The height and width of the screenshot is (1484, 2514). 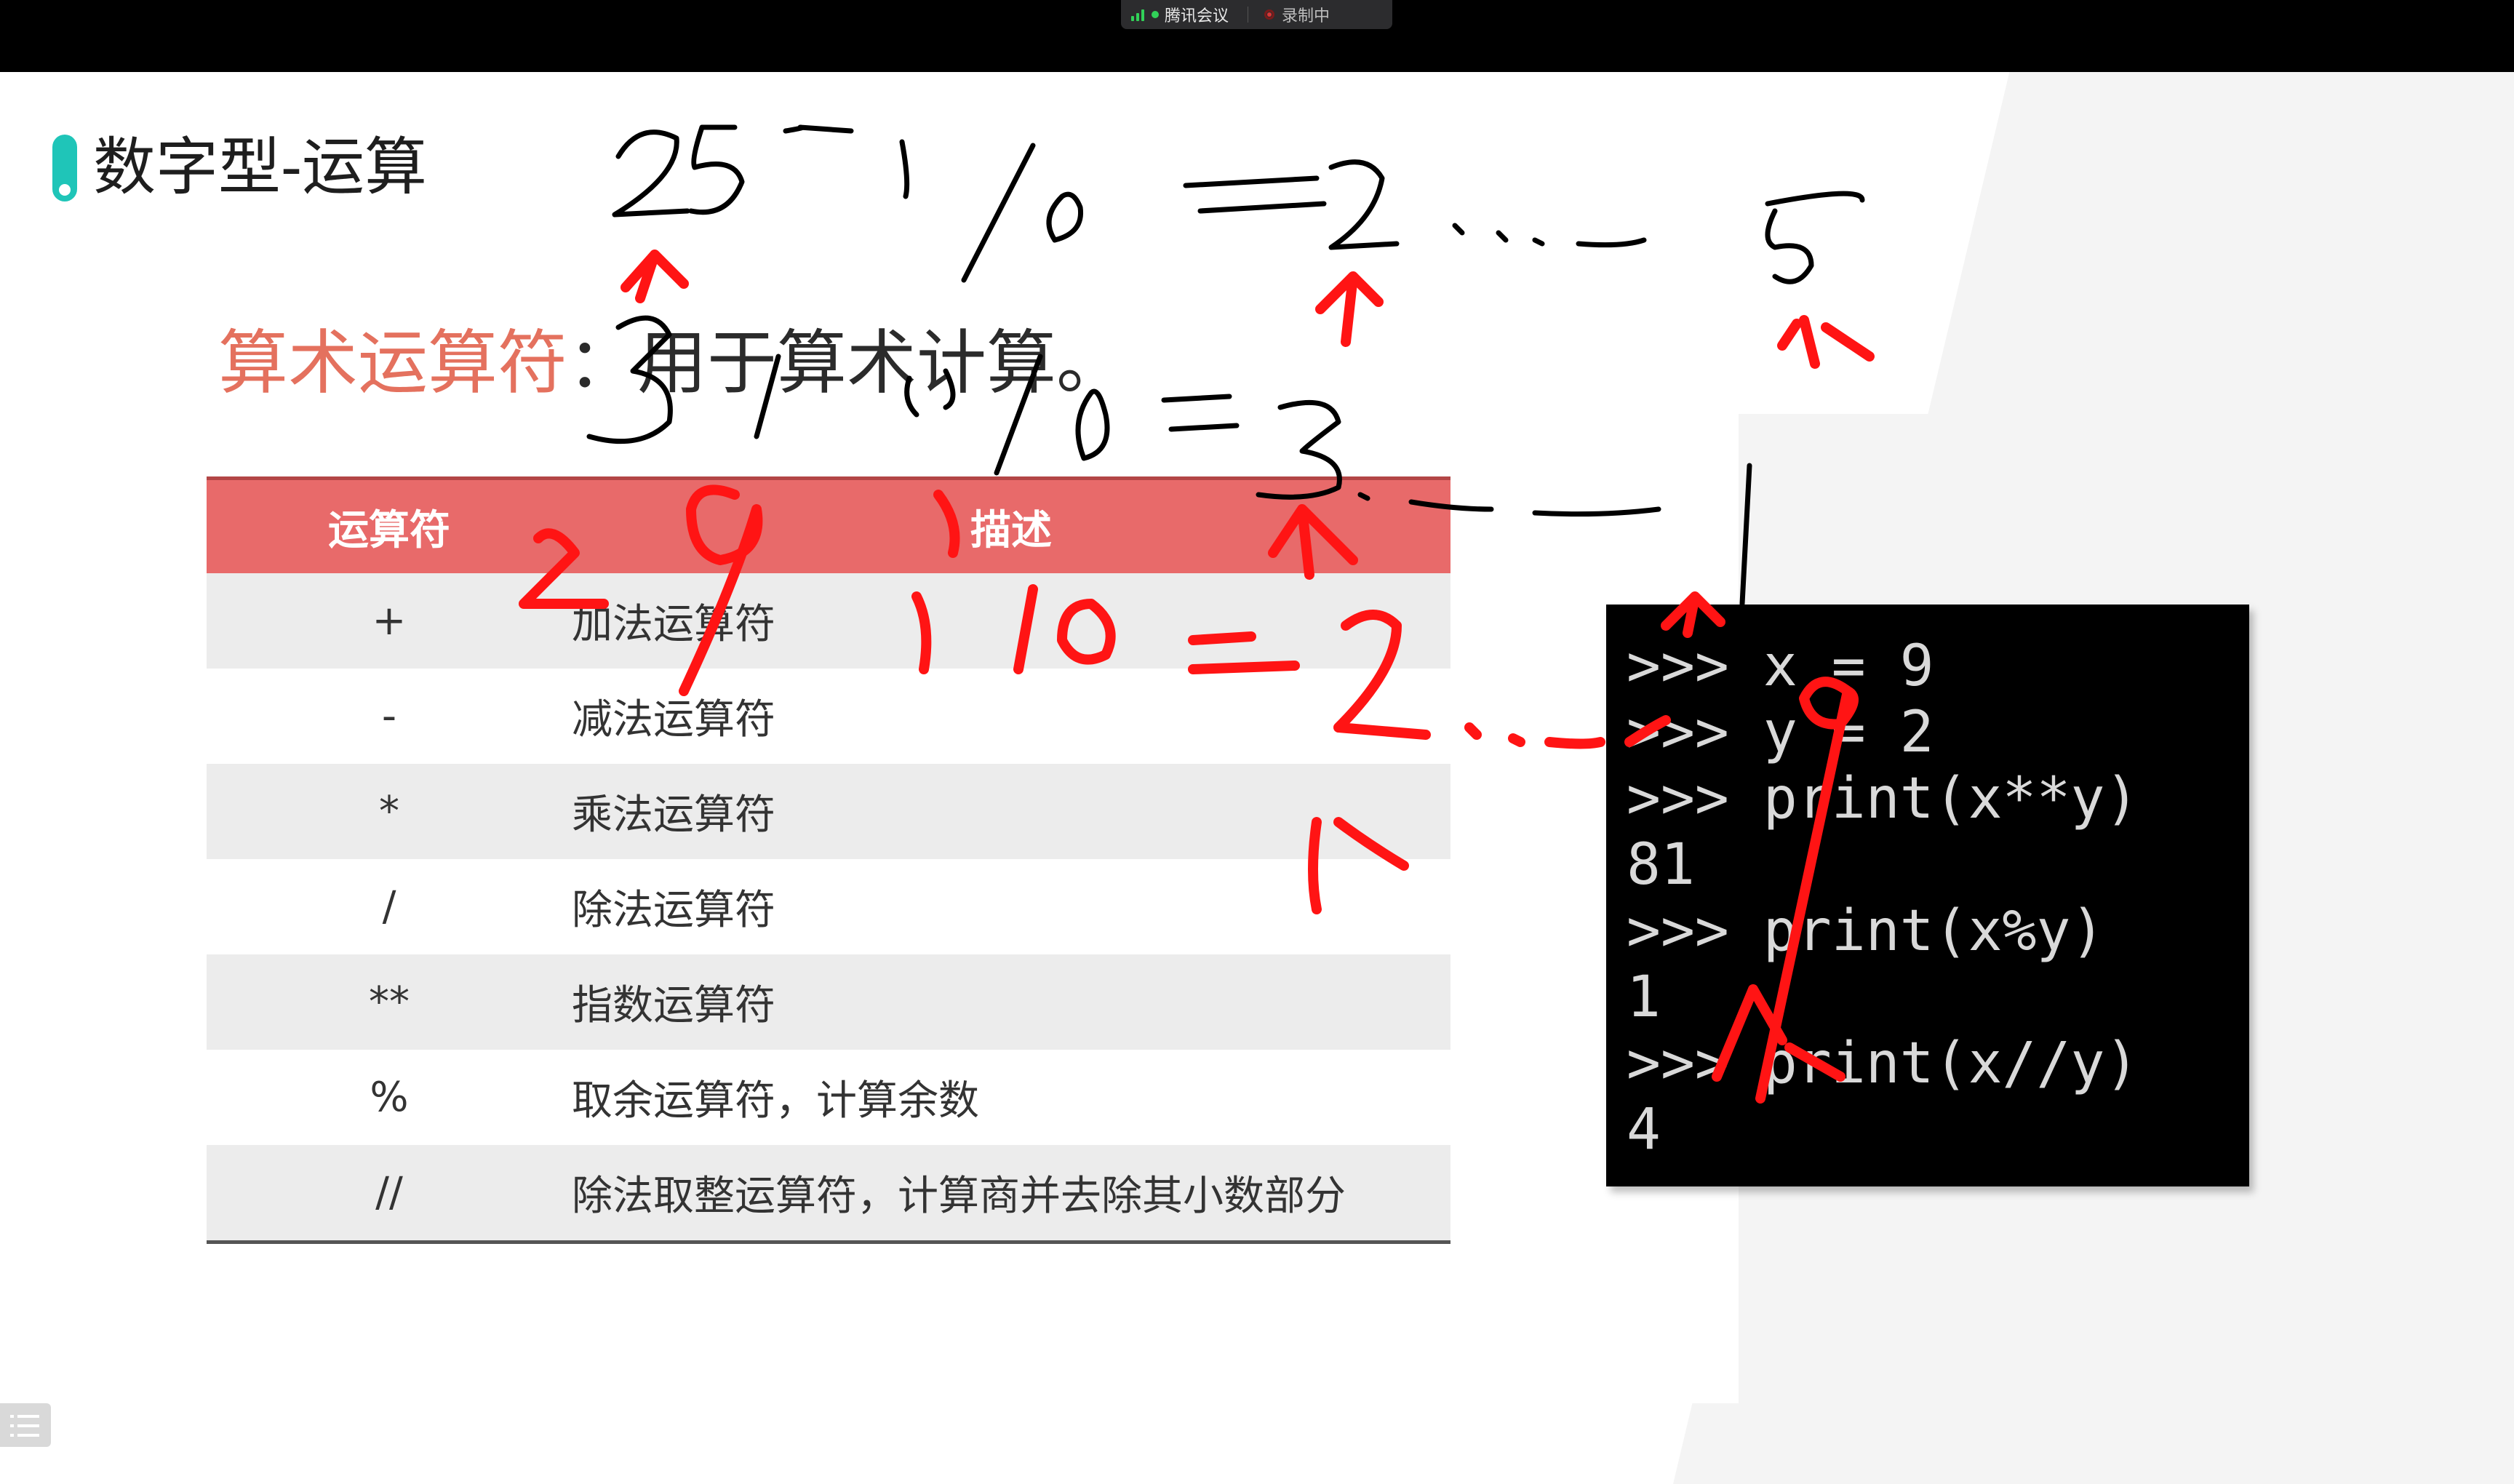 What do you see at coordinates (1257, 36) in the screenshot?
I see `meeting-top-bar: 腾讯会议 录制中` at bounding box center [1257, 36].